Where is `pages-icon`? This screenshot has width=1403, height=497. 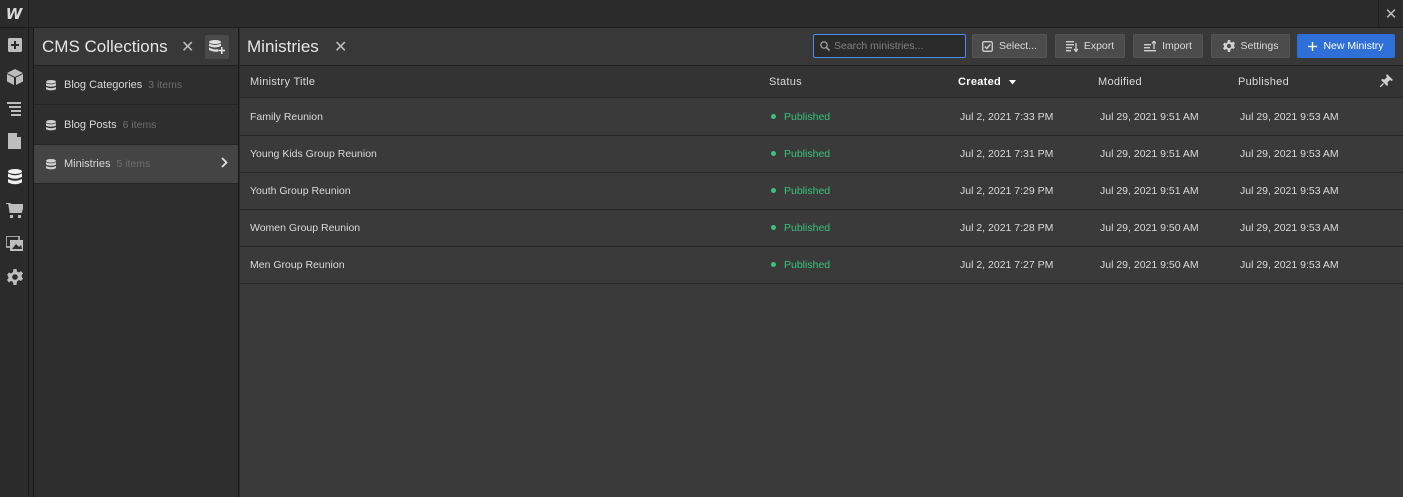 pages-icon is located at coordinates (14, 141).